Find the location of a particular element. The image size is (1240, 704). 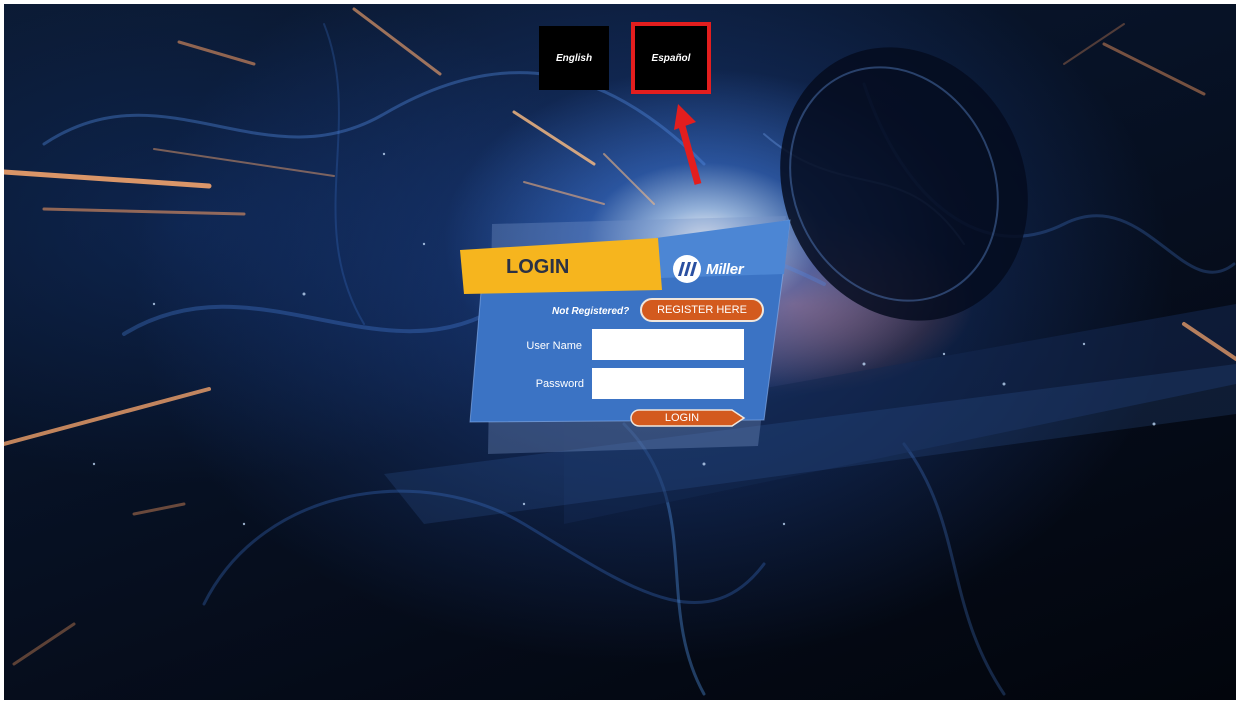

language-spanish-button: Español is located at coordinates (671, 58).